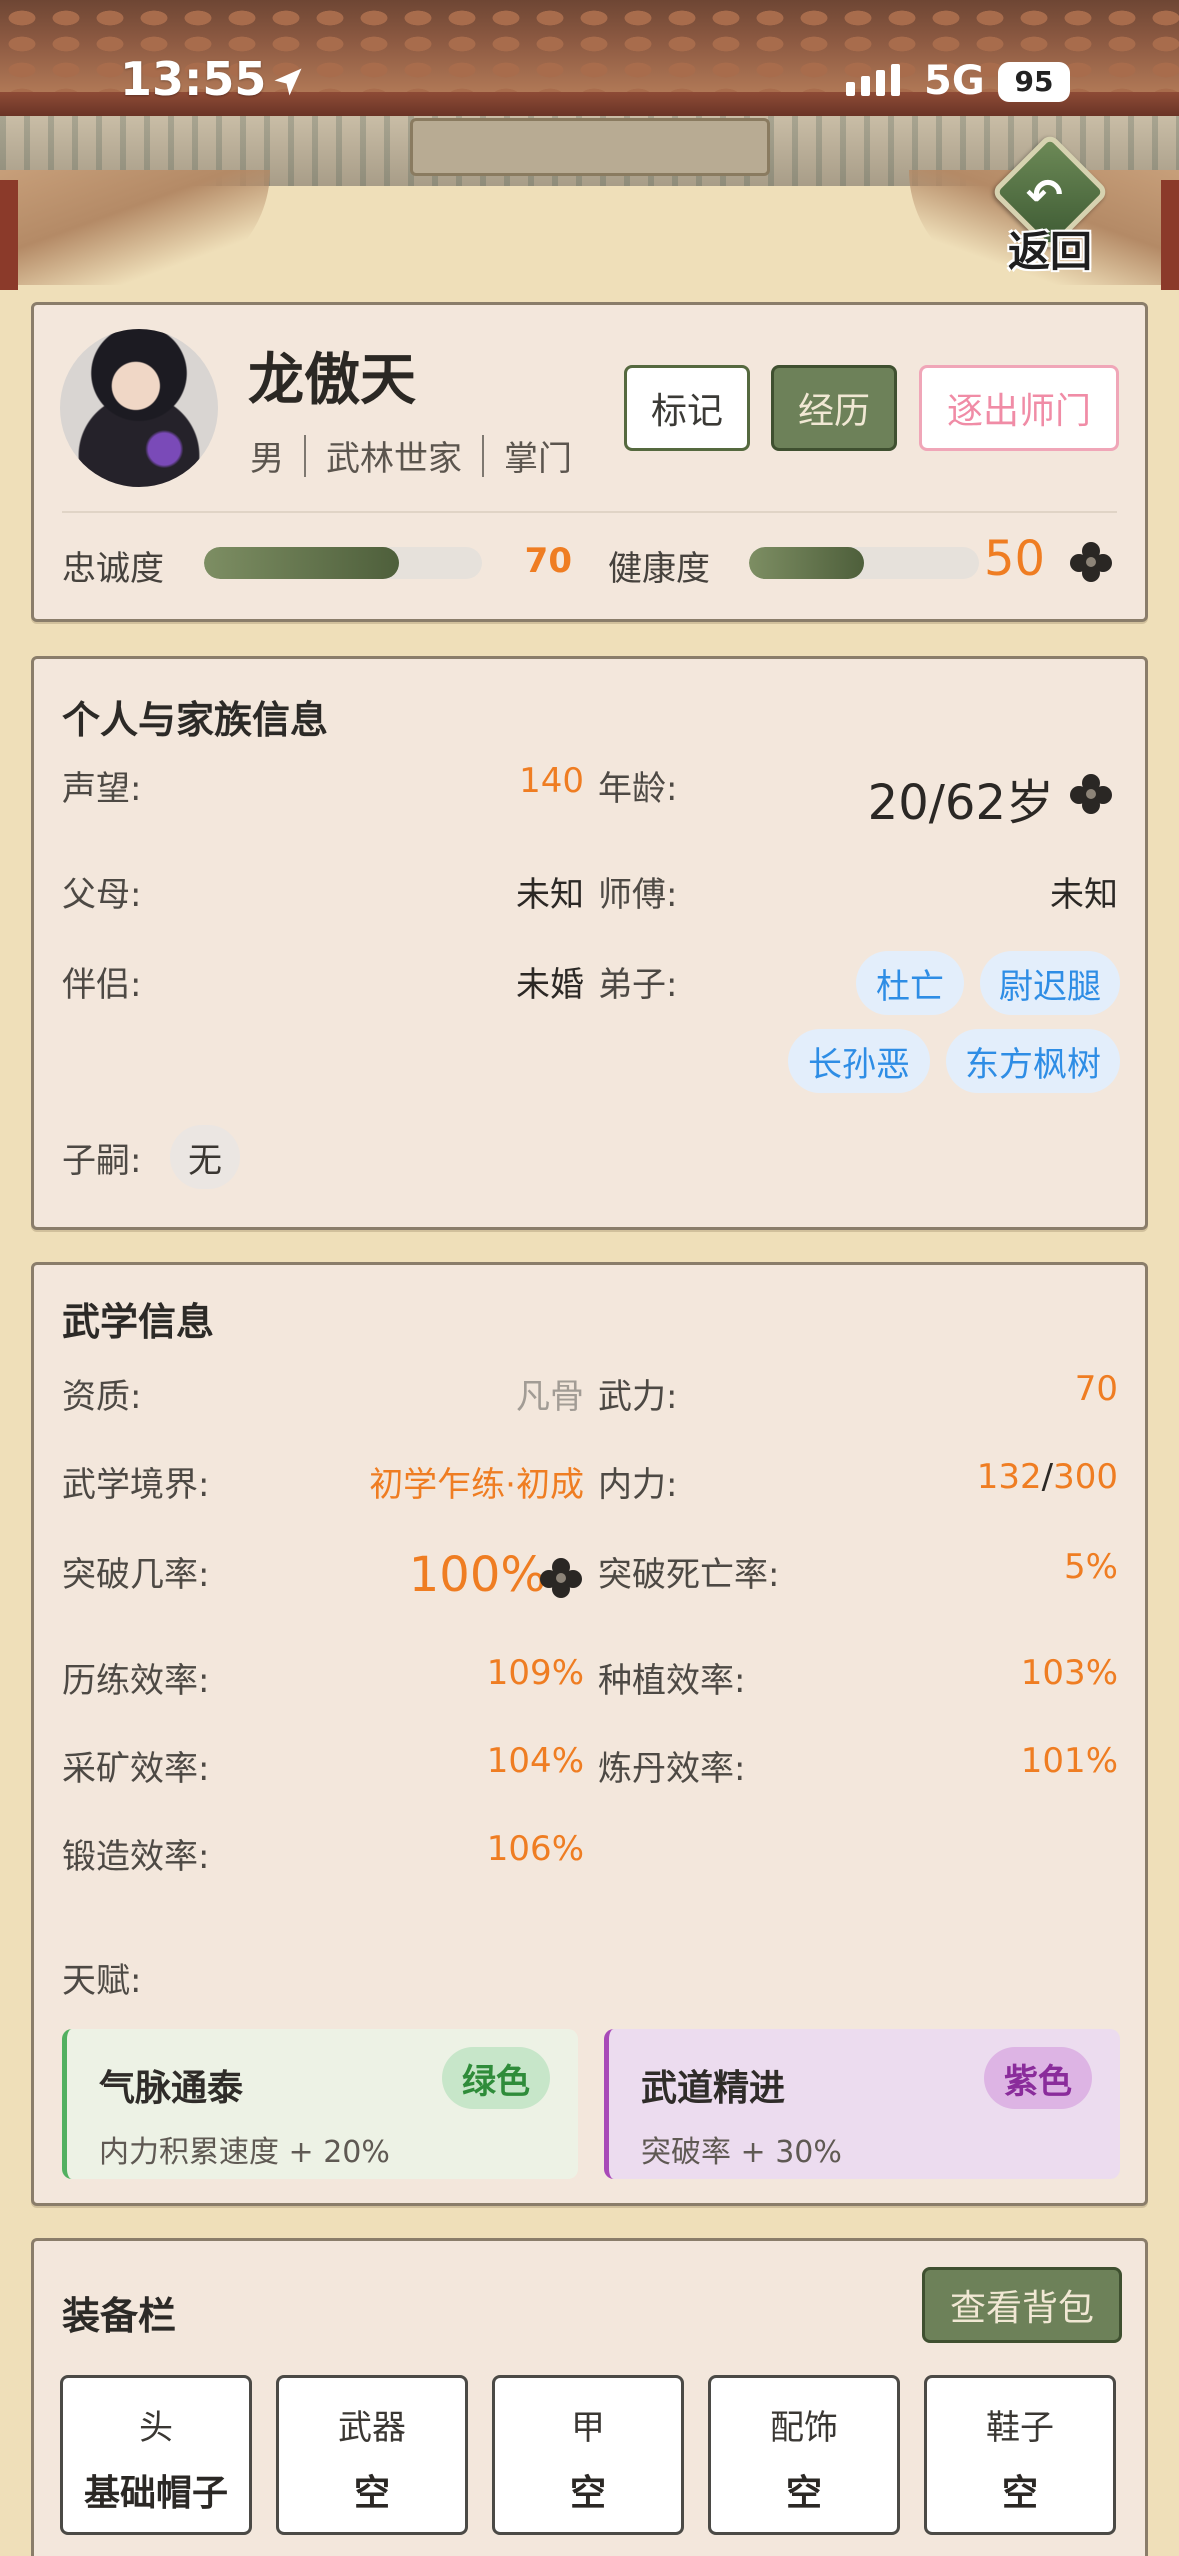 Image resolution: width=1179 pixels, height=2556 pixels. What do you see at coordinates (1009, 1477) in the screenshot?
I see `inner-current: 132` at bounding box center [1009, 1477].